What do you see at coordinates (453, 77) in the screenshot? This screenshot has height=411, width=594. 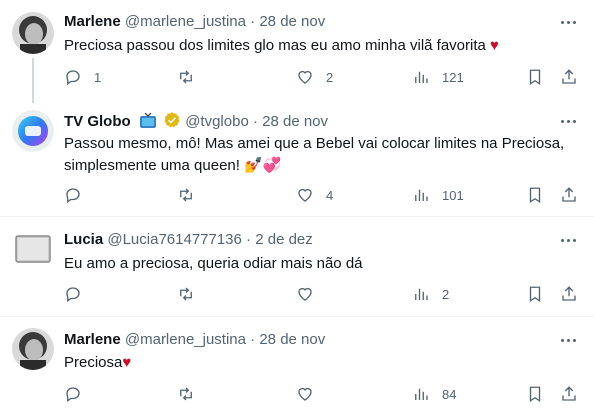 I see `views-count: 121` at bounding box center [453, 77].